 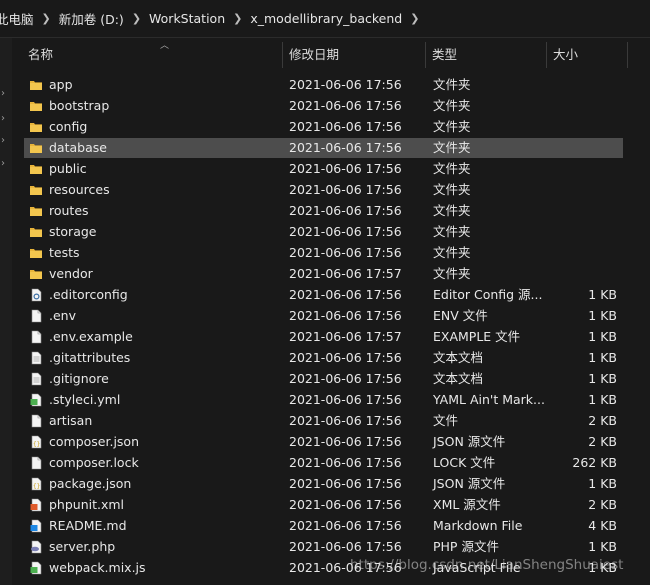 I want to click on column-date-header: 修改日期, so click(x=355, y=54).